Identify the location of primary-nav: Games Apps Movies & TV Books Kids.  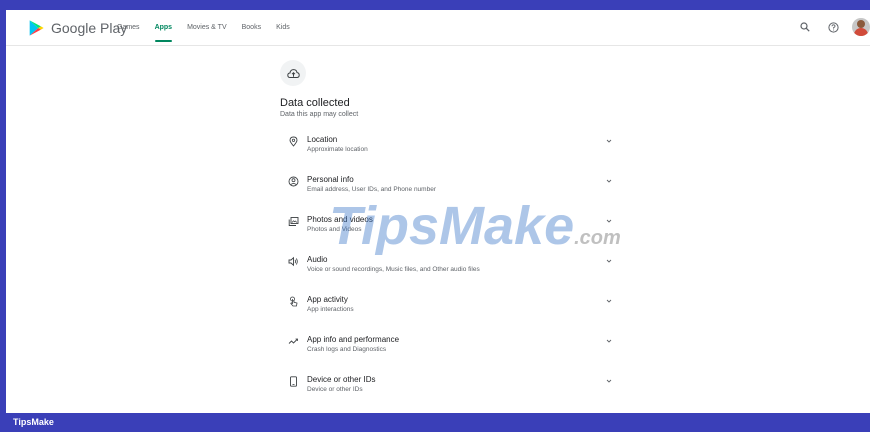
(203, 28).